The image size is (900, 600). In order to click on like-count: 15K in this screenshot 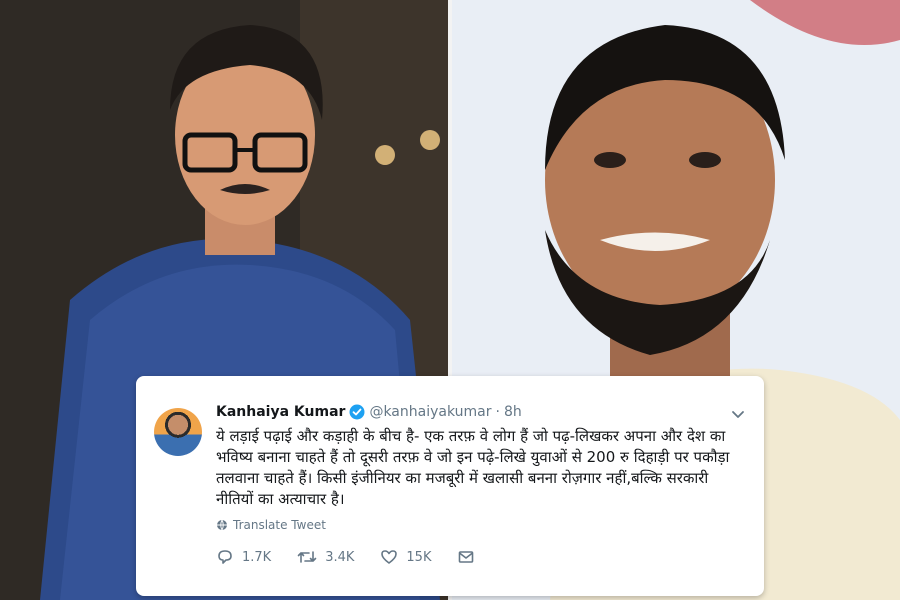, I will do `click(419, 557)`.